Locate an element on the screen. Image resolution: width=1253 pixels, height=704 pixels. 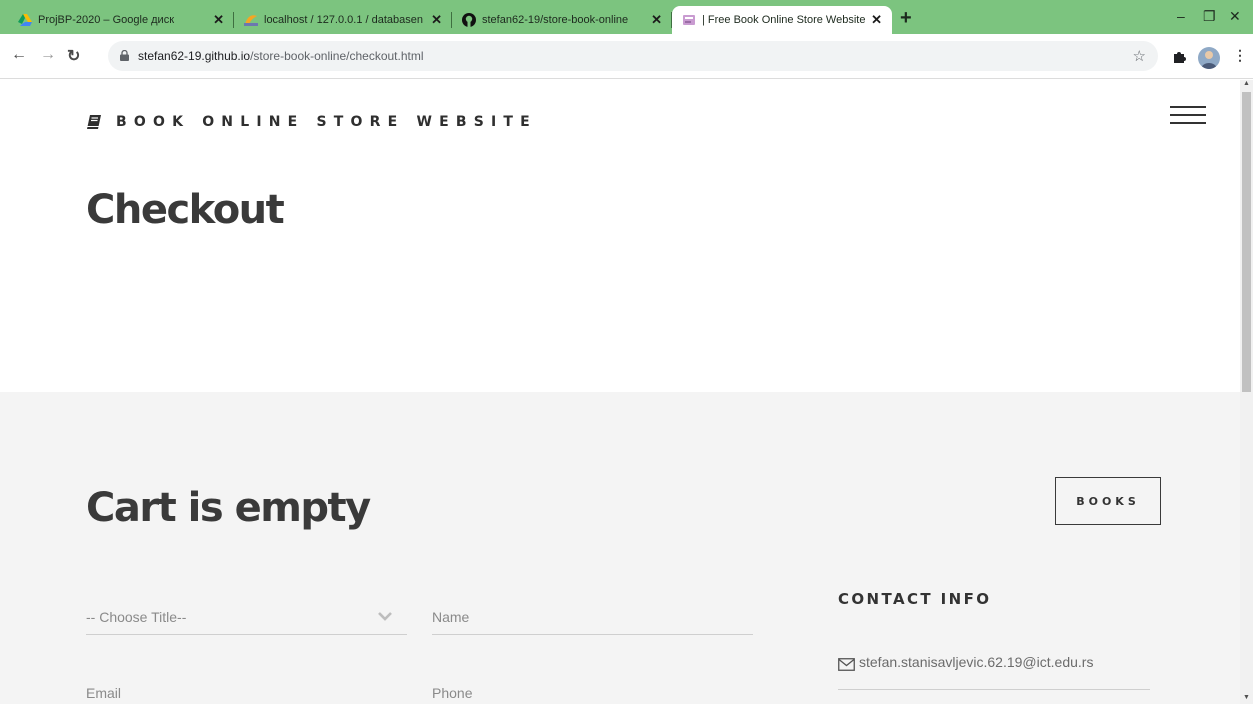
restore-icon: ❐ is located at coordinates (1209, 16).